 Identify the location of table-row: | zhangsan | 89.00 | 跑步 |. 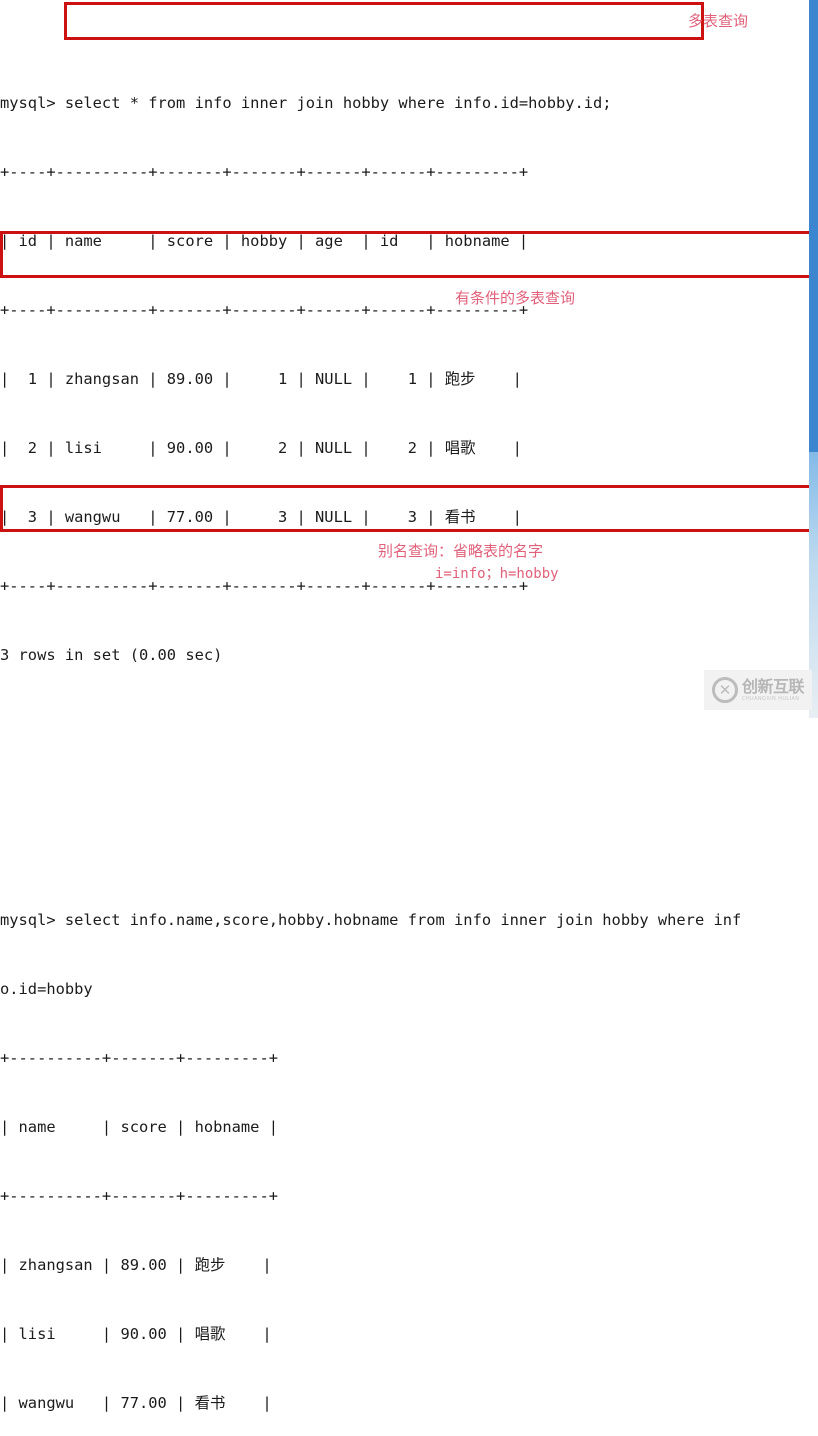
(136, 1265).